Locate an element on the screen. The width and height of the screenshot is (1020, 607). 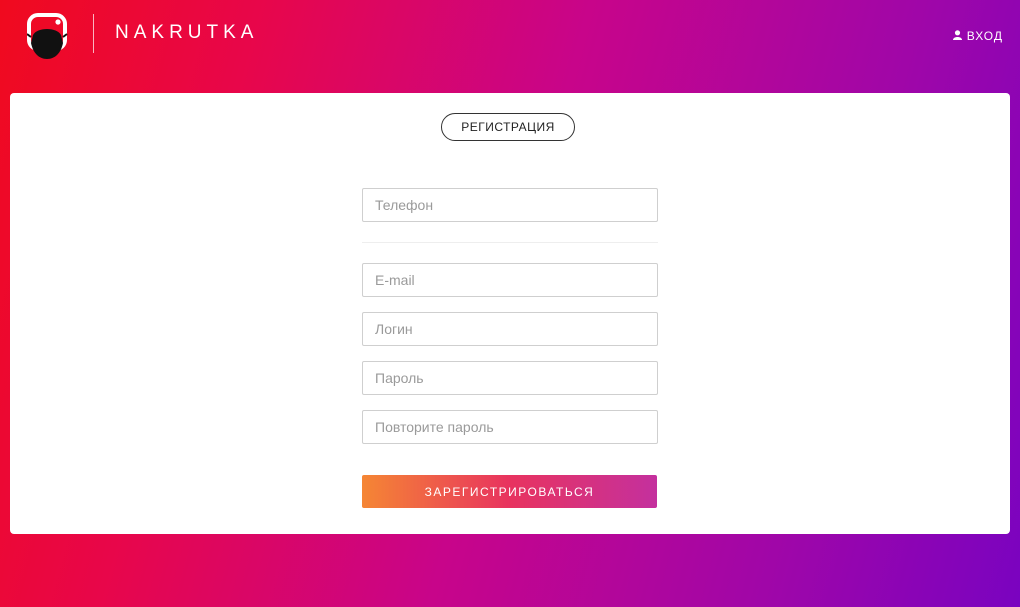
password-input is located at coordinates (510, 378).